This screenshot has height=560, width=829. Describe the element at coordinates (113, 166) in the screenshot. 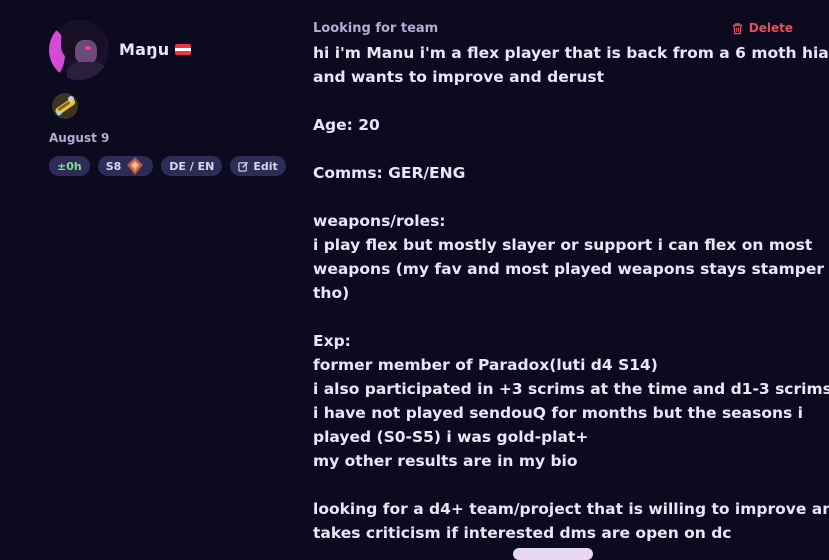

I see `season-label: S8` at that location.